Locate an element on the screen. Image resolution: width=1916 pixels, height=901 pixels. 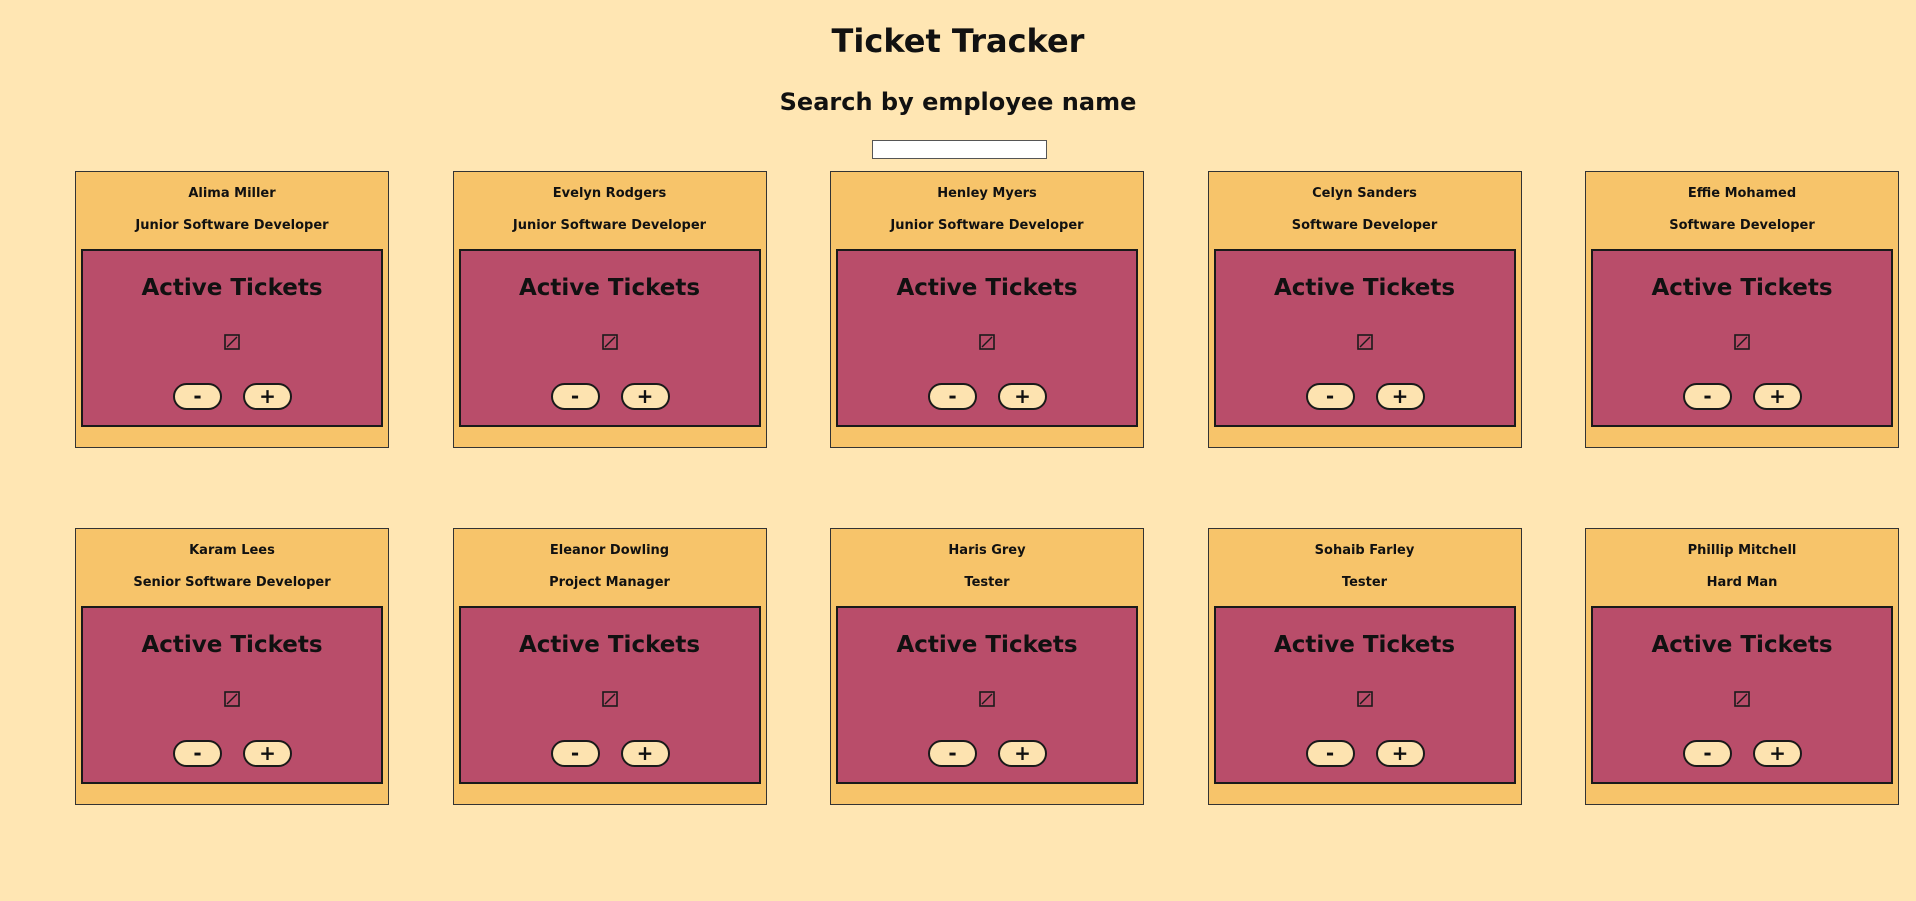
employee-card: Sohaib Farley Tester Active Tickets - + is located at coordinates (1364, 666).